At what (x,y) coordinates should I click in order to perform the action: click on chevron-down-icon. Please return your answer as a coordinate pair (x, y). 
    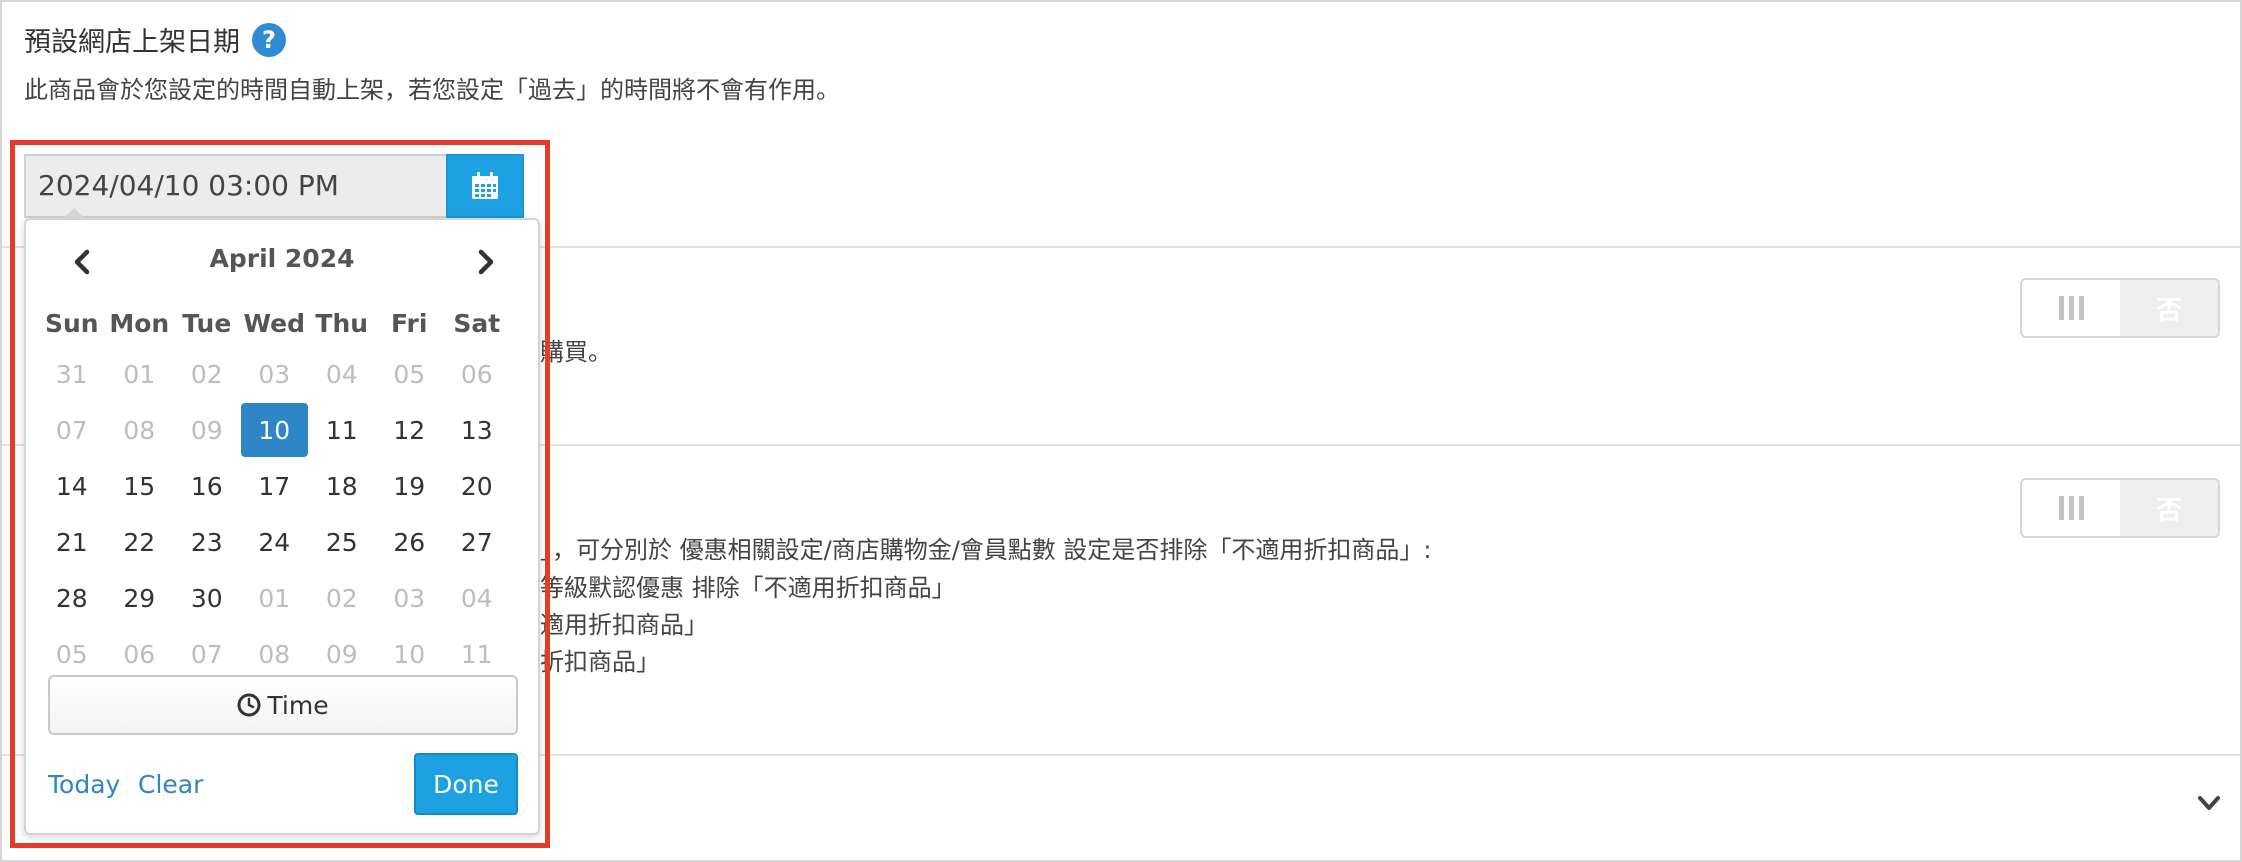
    Looking at the image, I should click on (2209, 803).